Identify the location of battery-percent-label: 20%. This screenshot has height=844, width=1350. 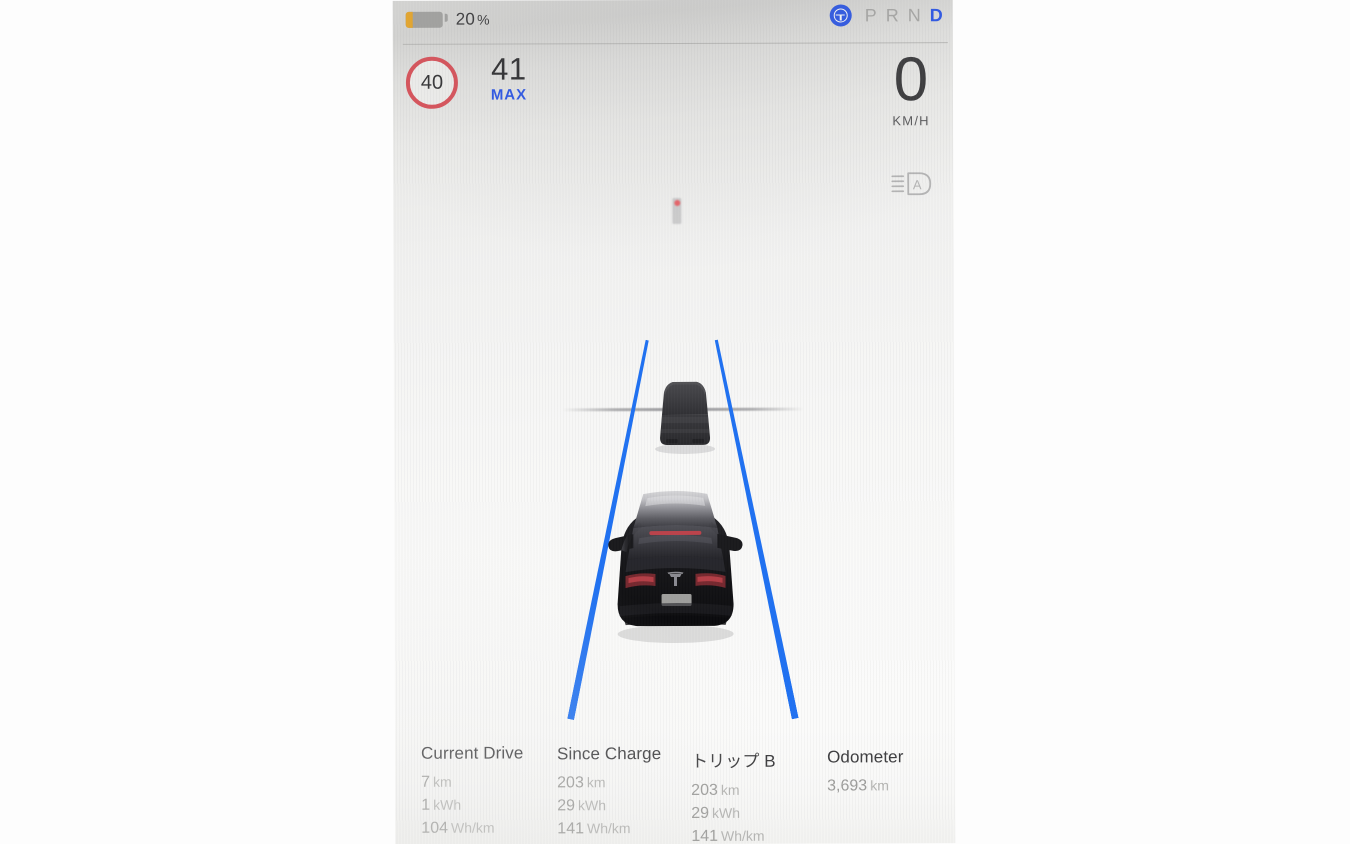
(473, 20).